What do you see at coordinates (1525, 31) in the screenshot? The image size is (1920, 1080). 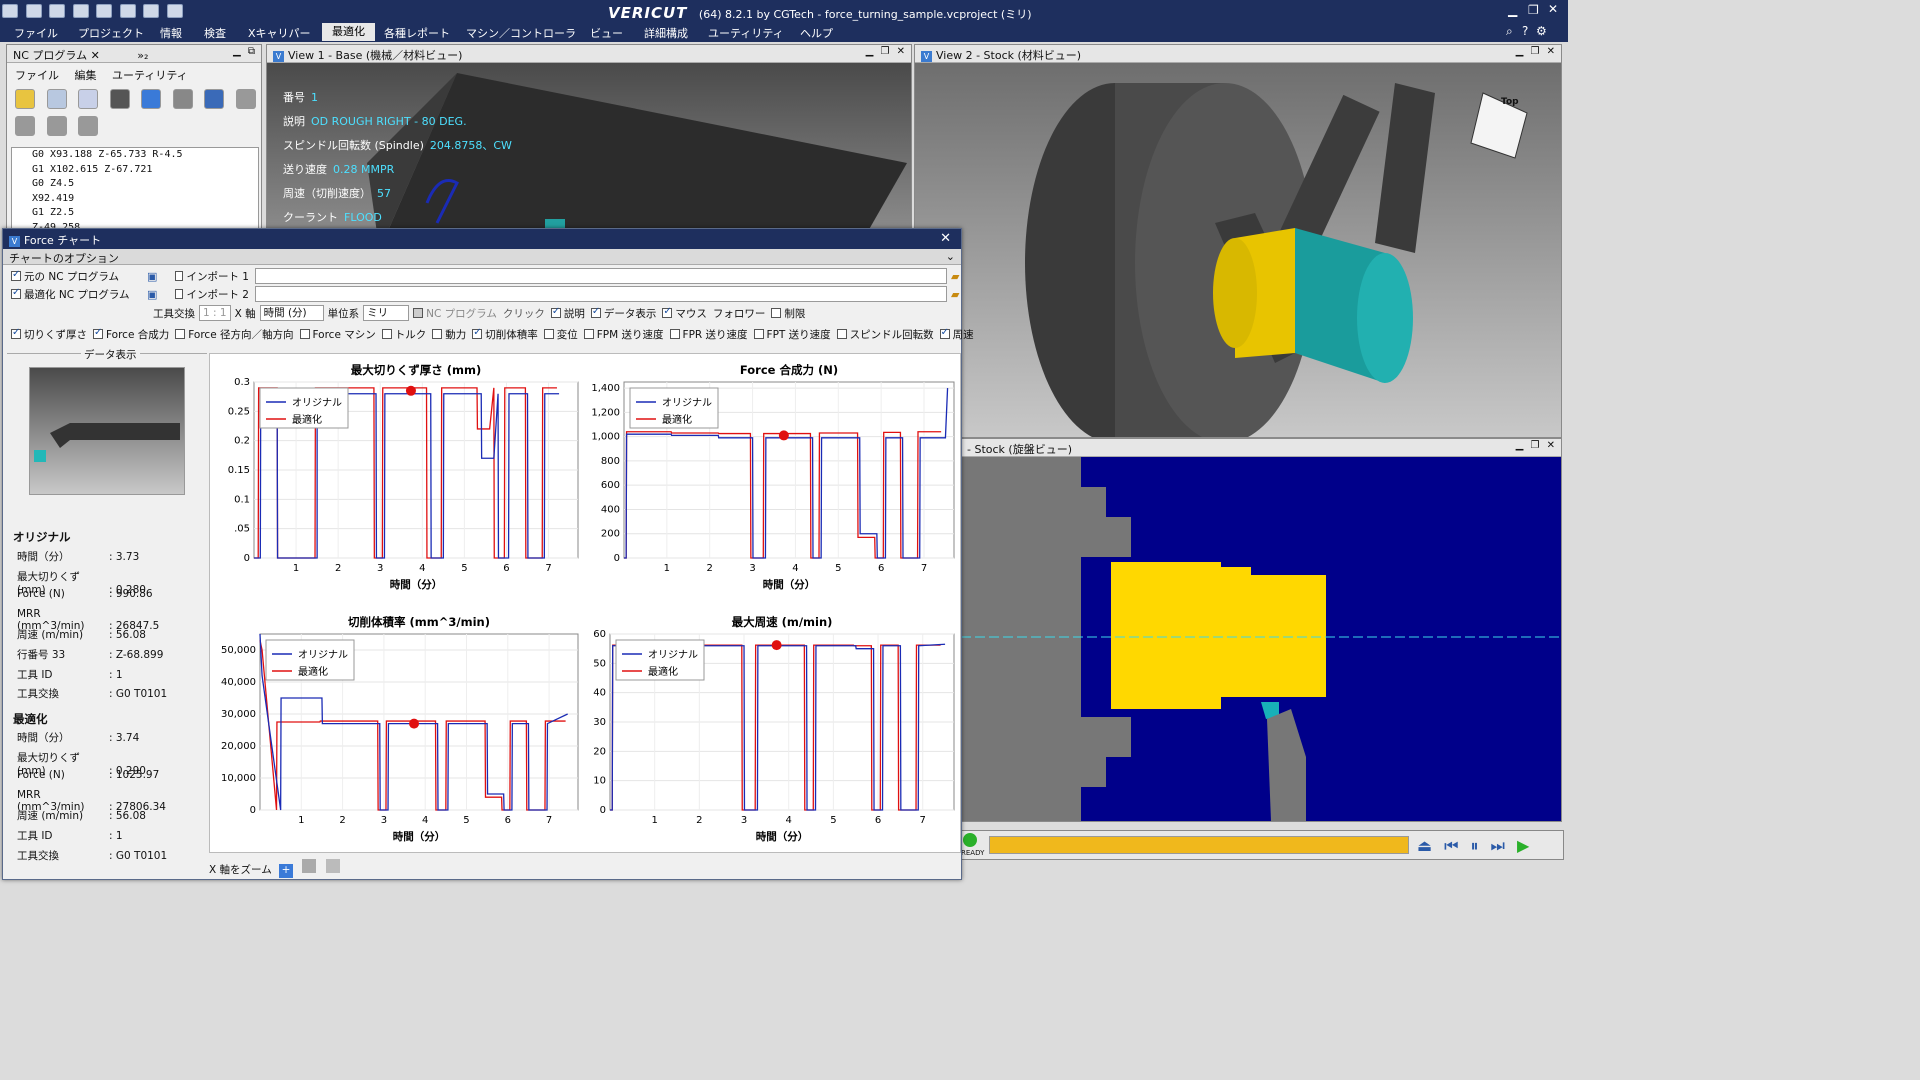 I see `help-icon: ?` at bounding box center [1525, 31].